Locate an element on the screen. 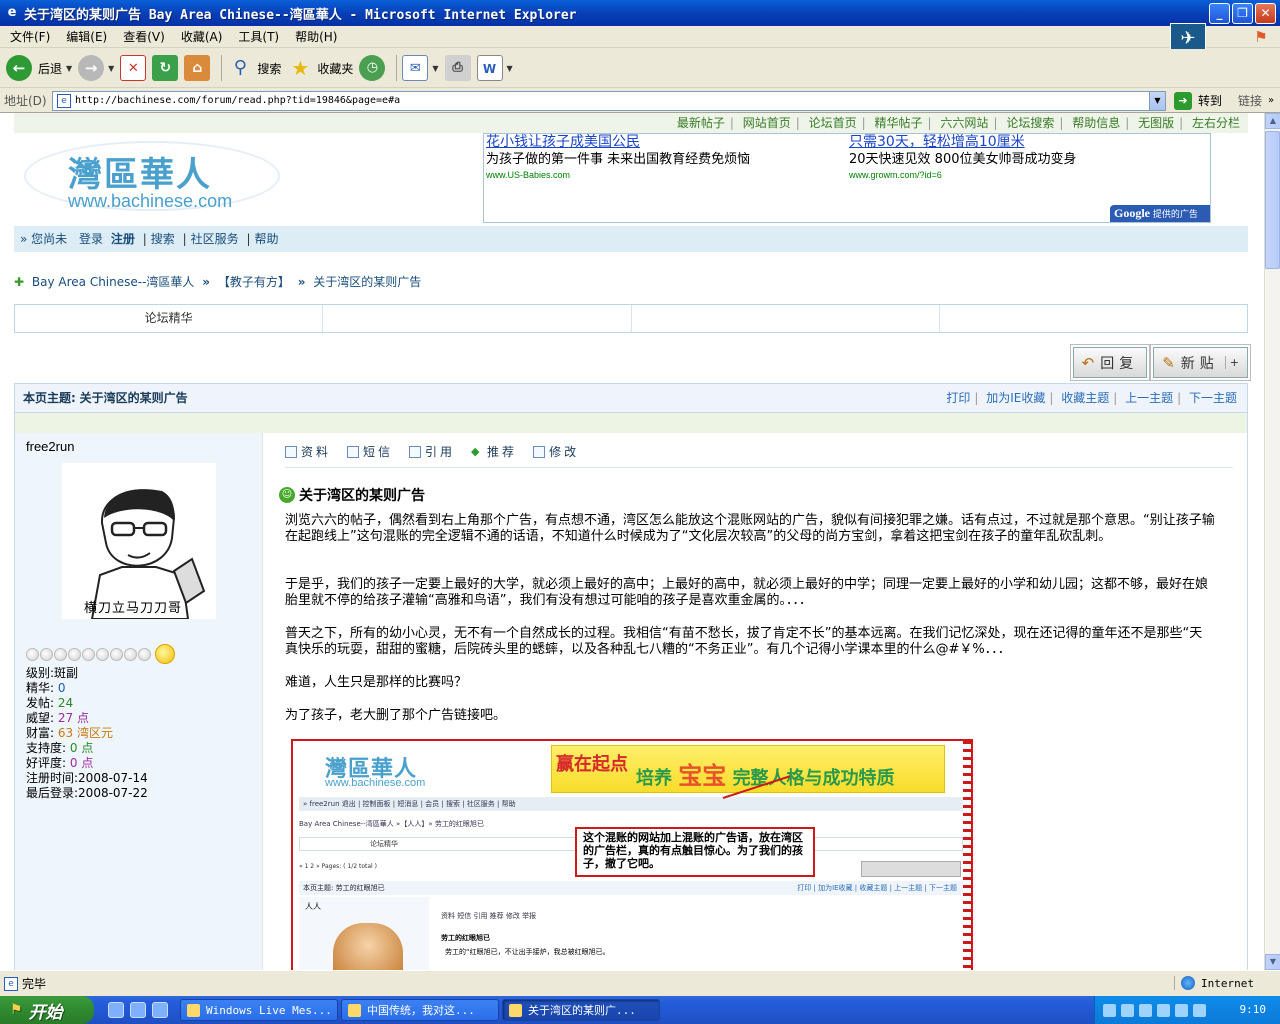 Image resolution: width=1280 pixels, height=1024 pixels. favorites-button: ★ 收藏夹 is located at coordinates (320, 68).